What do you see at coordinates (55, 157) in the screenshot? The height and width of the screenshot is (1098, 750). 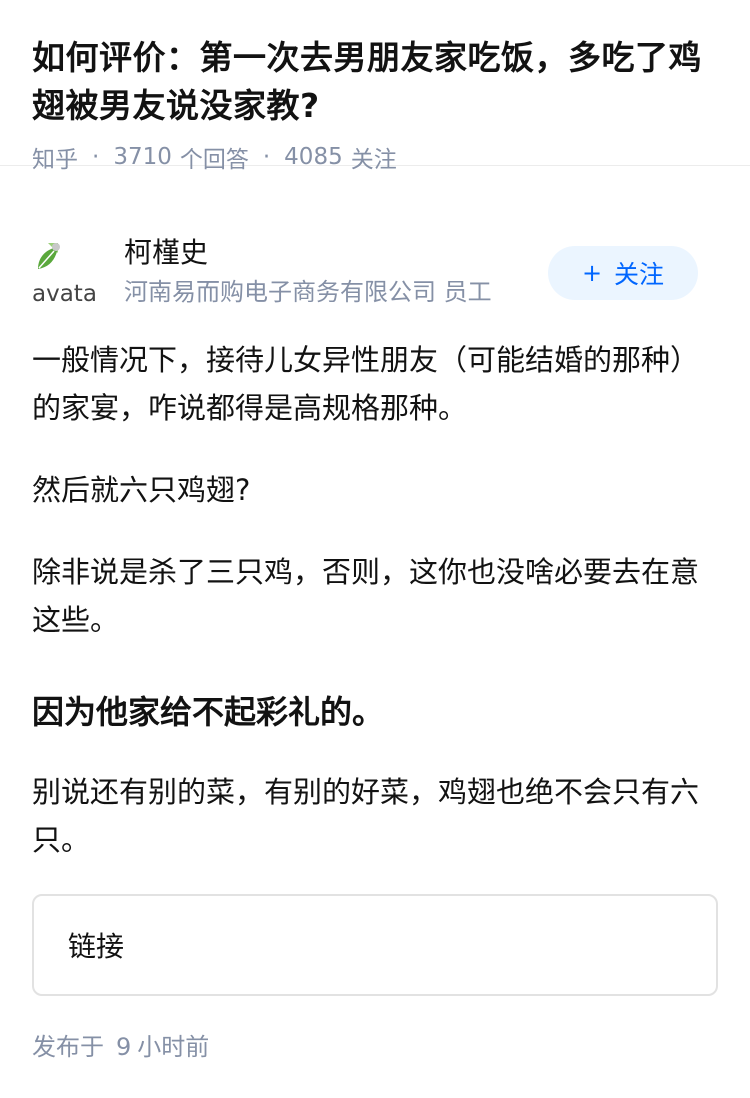 I see `source-label: 知乎` at bounding box center [55, 157].